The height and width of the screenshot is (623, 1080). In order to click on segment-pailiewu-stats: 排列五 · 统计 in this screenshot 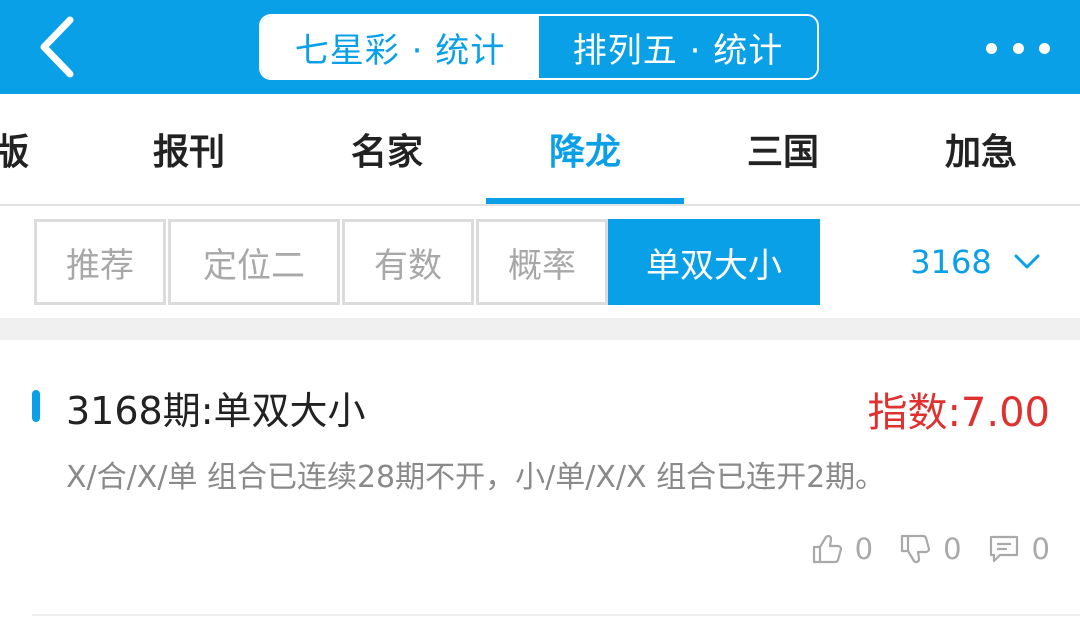, I will do `click(678, 47)`.